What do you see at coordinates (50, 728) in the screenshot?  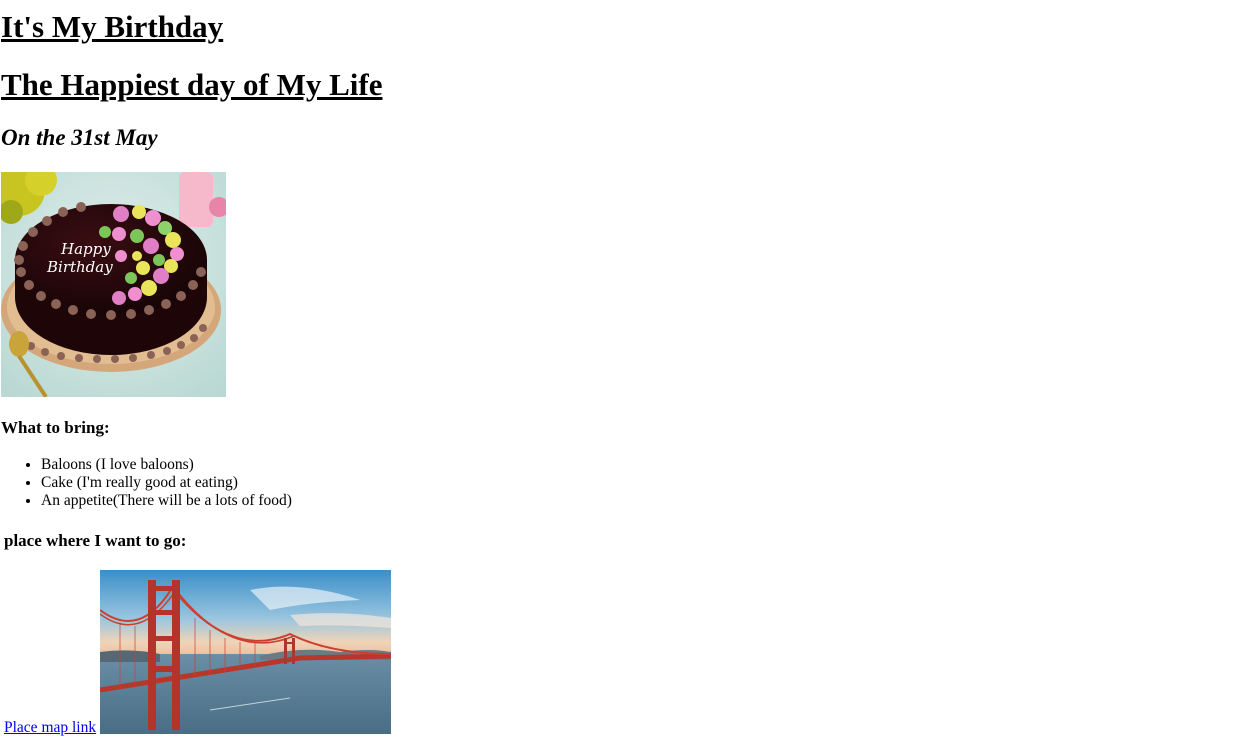 I see `place-map-link: Place map link` at bounding box center [50, 728].